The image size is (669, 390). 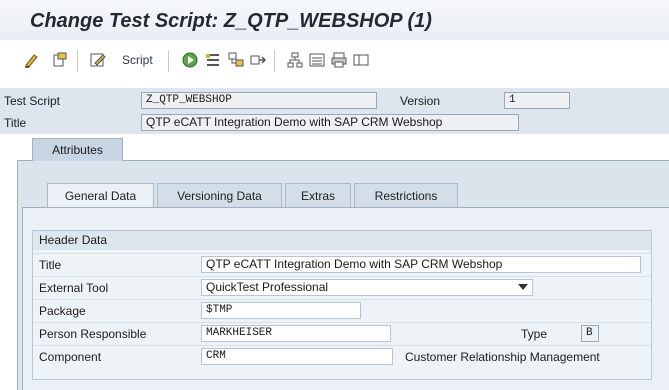 What do you see at coordinates (70, 357) in the screenshot?
I see `component-label: Component` at bounding box center [70, 357].